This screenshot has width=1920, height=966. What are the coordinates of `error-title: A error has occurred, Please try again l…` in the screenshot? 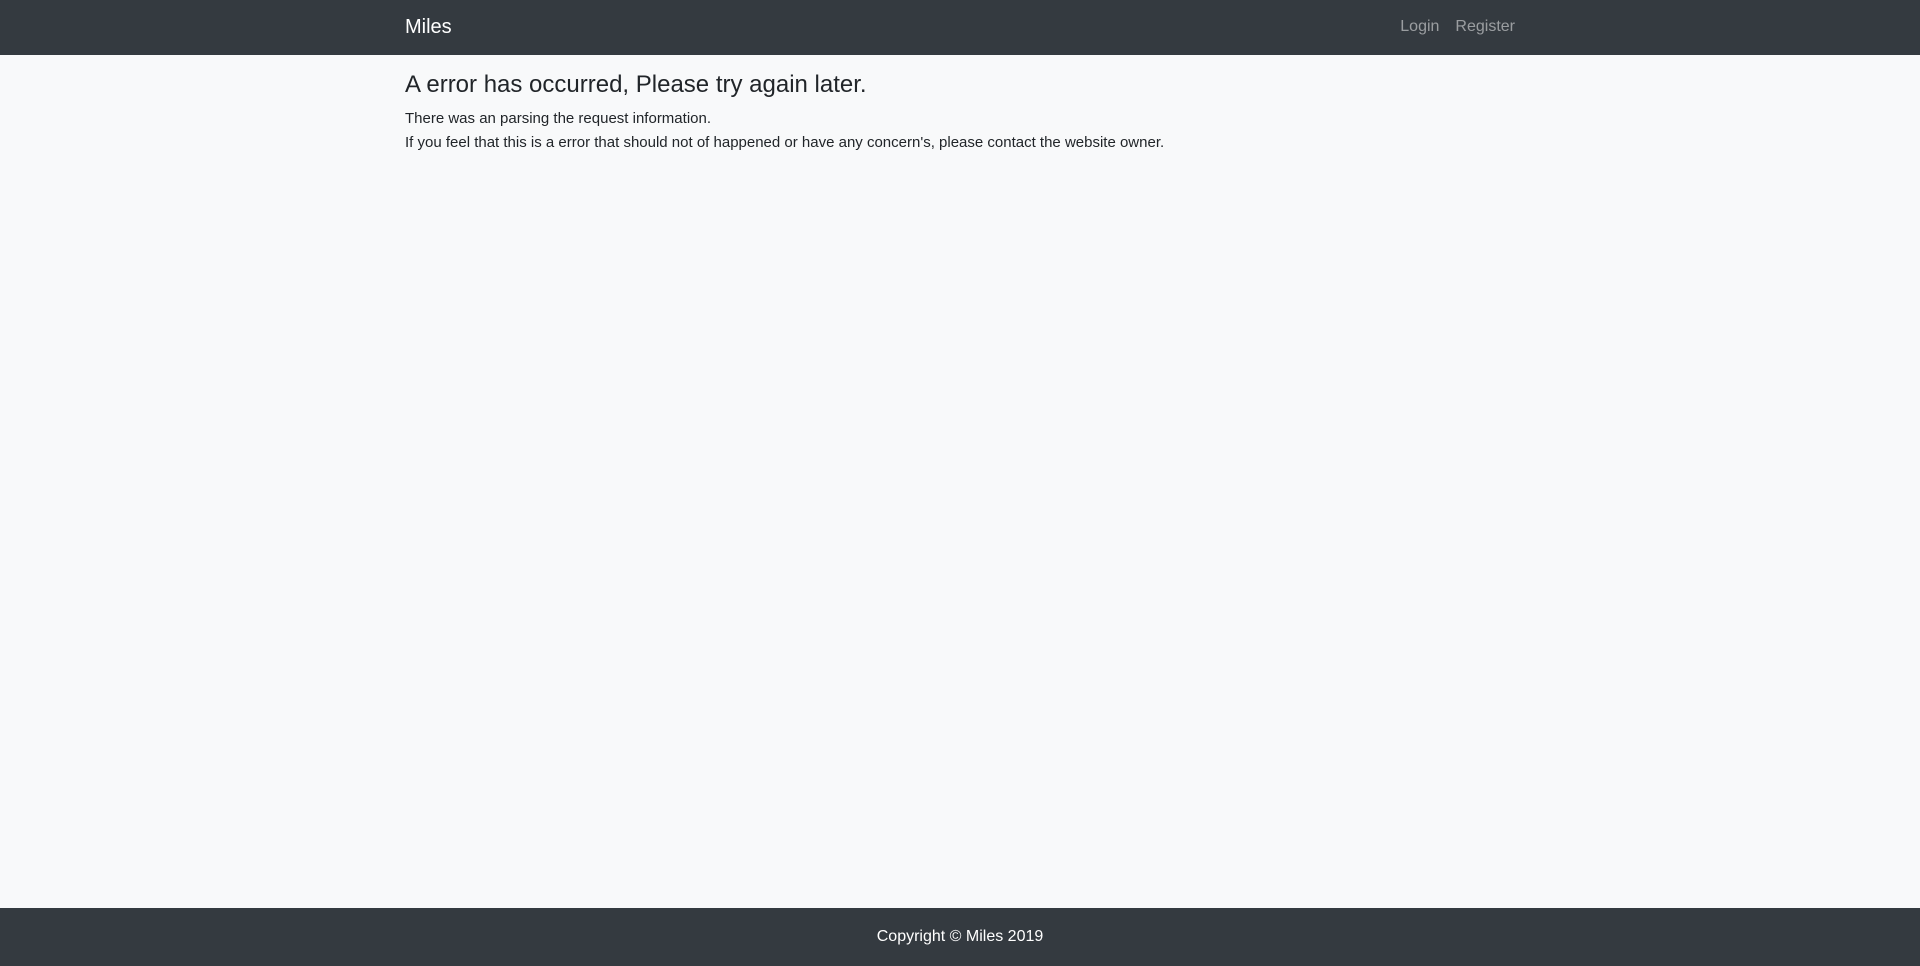 It's located at (636, 84).